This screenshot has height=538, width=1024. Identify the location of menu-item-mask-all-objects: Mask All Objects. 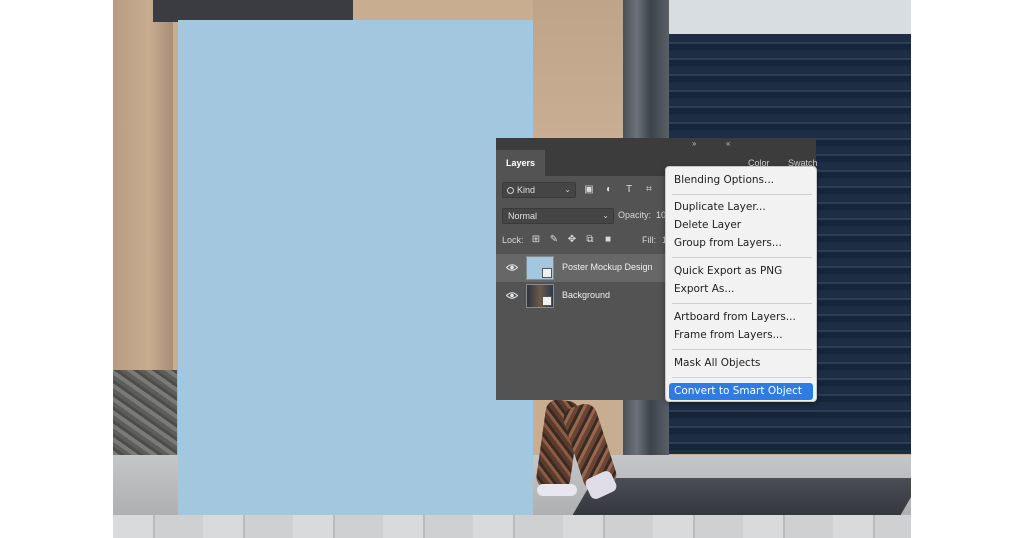
(741, 363).